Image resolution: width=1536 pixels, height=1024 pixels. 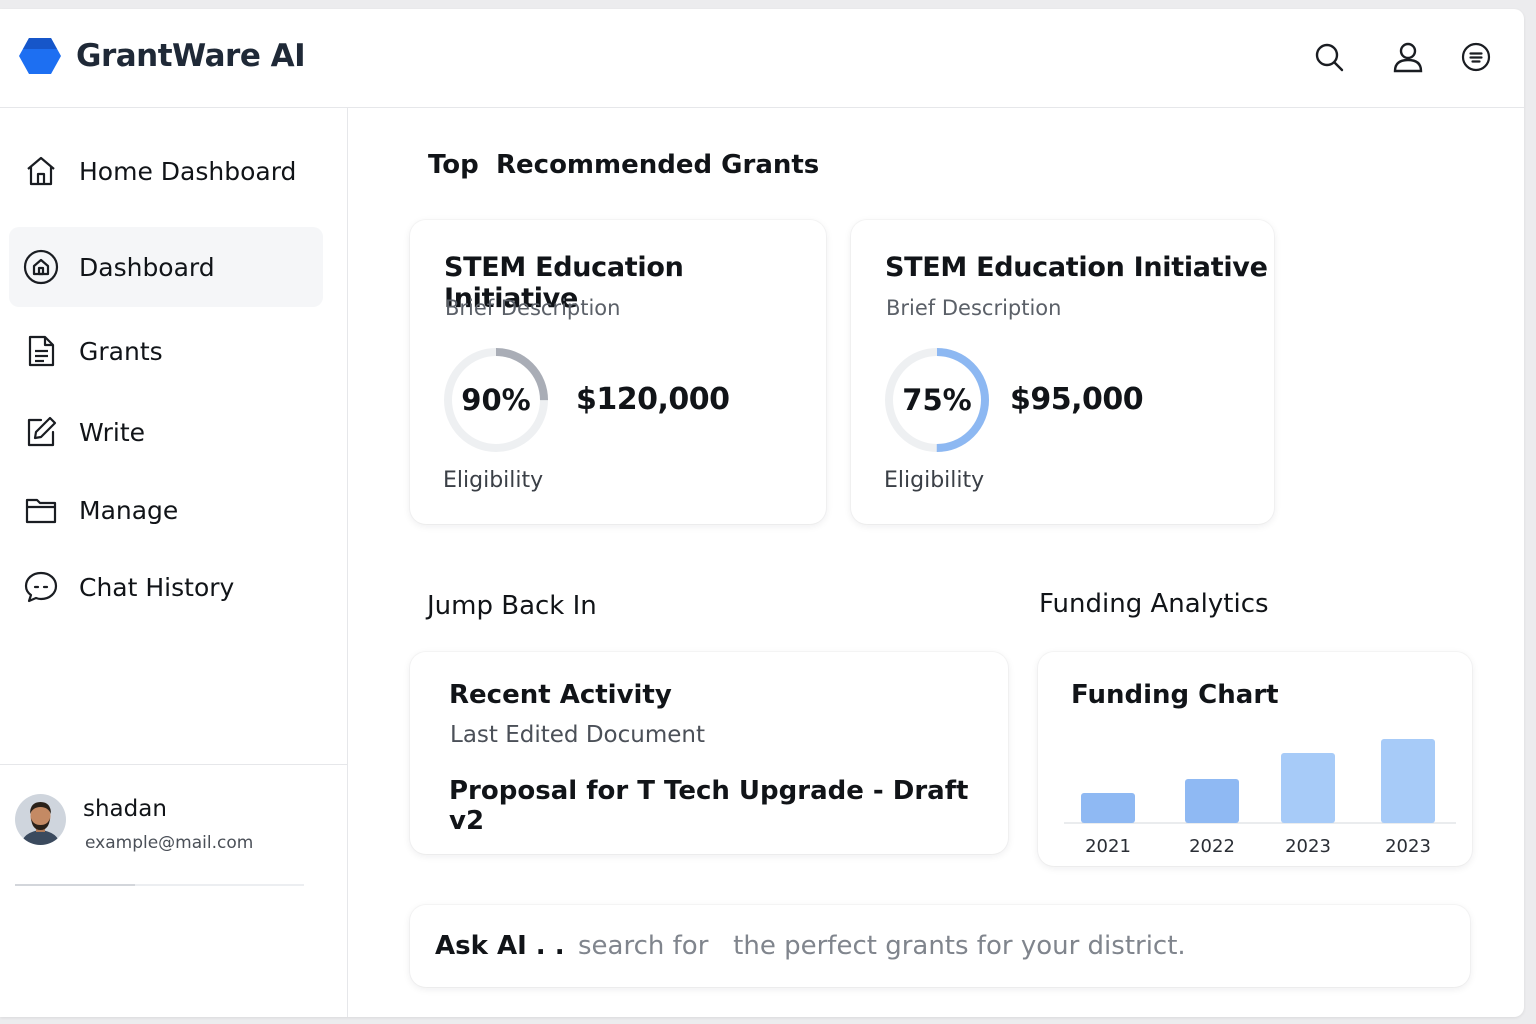 I want to click on section-title-recommended-grants: Recommended Grants, so click(x=658, y=165).